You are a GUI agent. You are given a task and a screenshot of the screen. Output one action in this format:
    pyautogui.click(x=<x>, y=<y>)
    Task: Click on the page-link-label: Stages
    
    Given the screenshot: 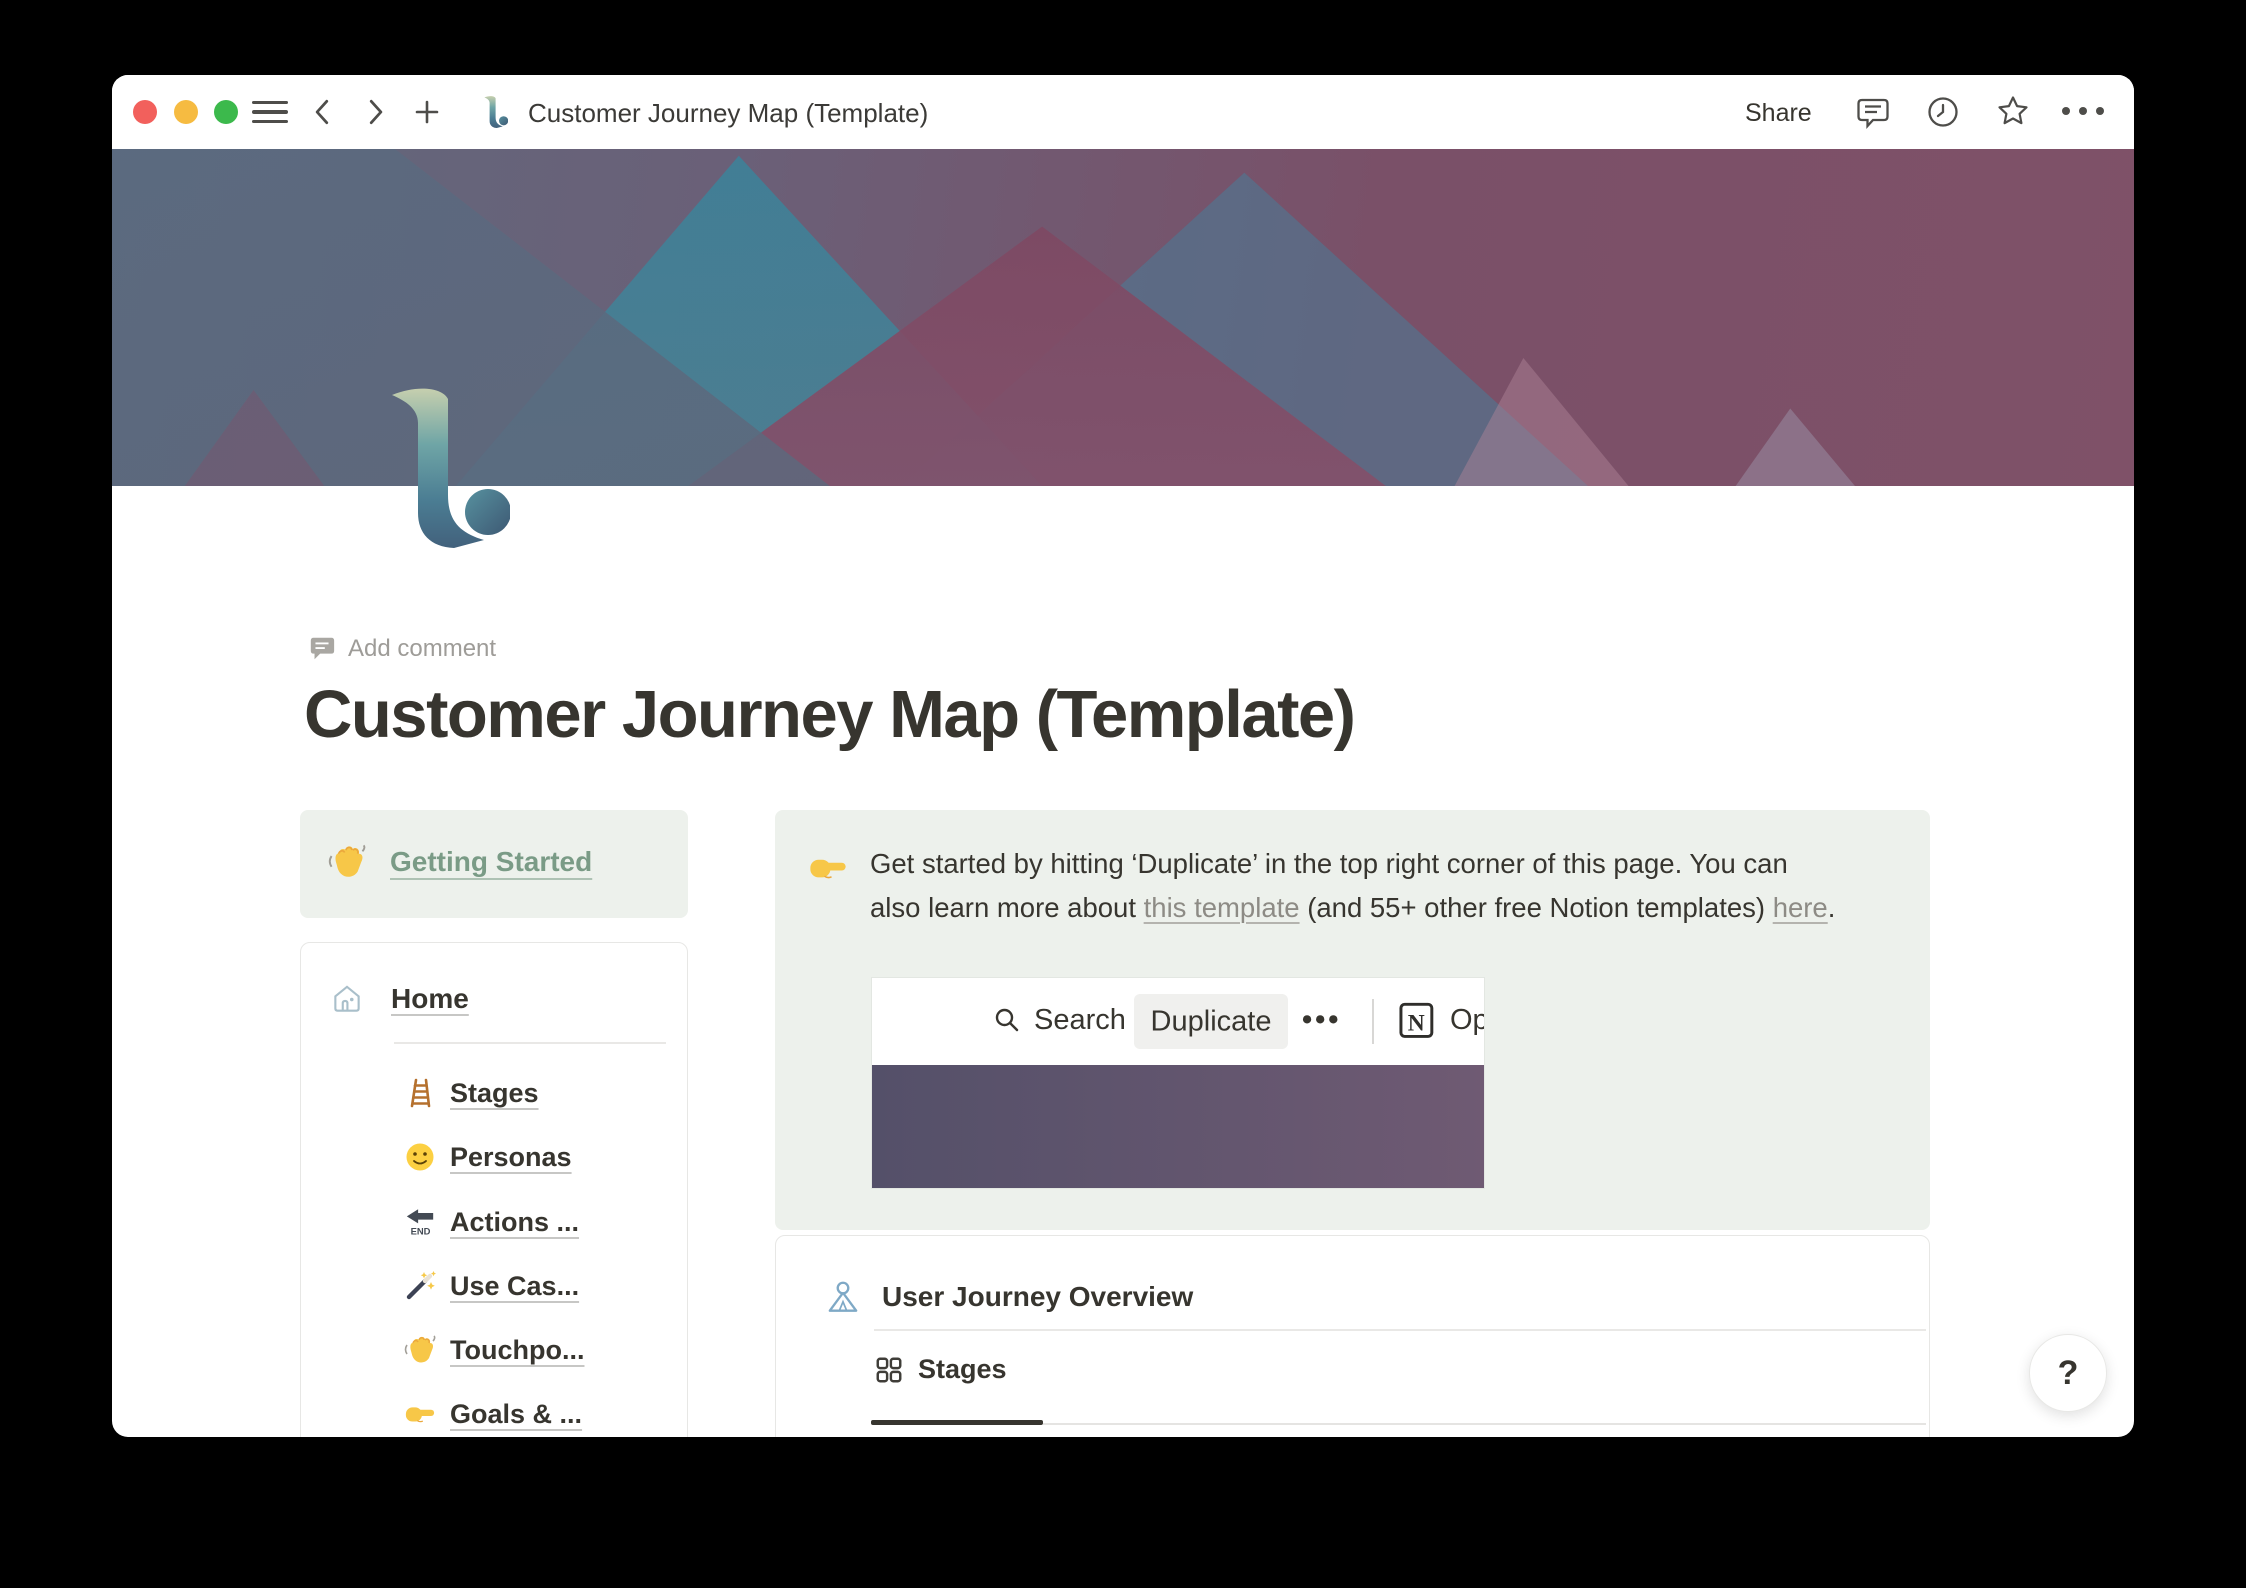 What is the action you would take?
    pyautogui.click(x=494, y=1092)
    